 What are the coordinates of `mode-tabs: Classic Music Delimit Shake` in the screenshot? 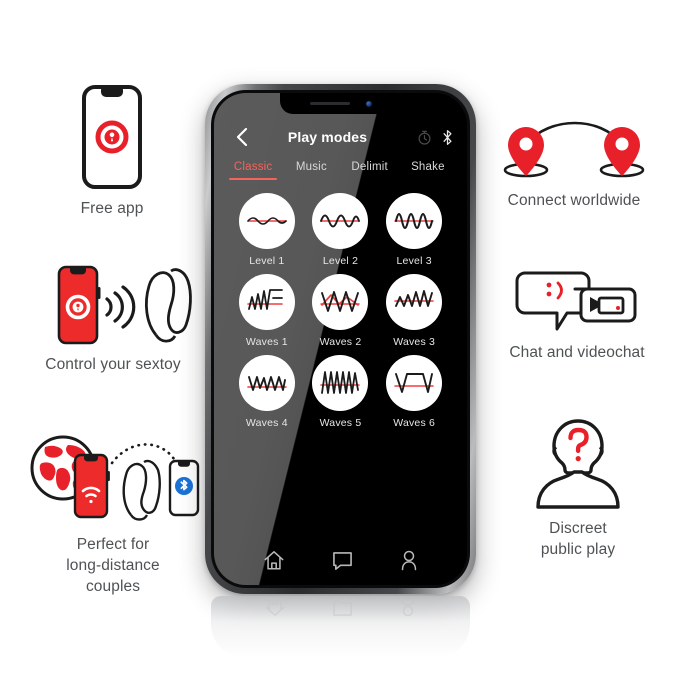 It's located at (340, 170).